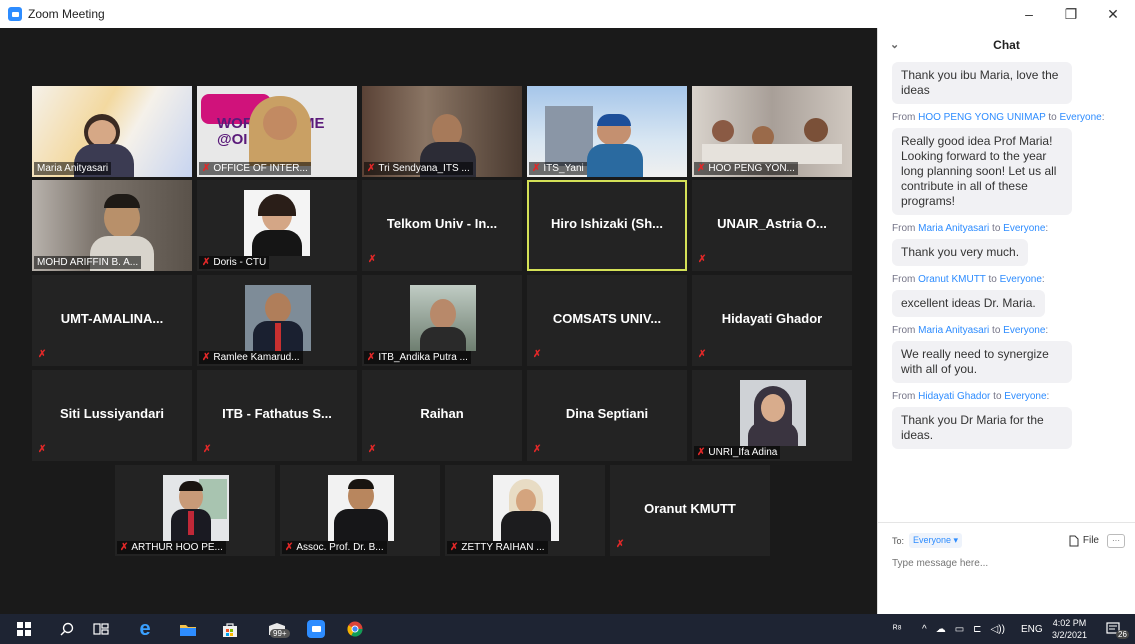 This screenshot has width=1135, height=644. I want to click on participant-tile: Telkom Univ - In... ✗, so click(442, 225).